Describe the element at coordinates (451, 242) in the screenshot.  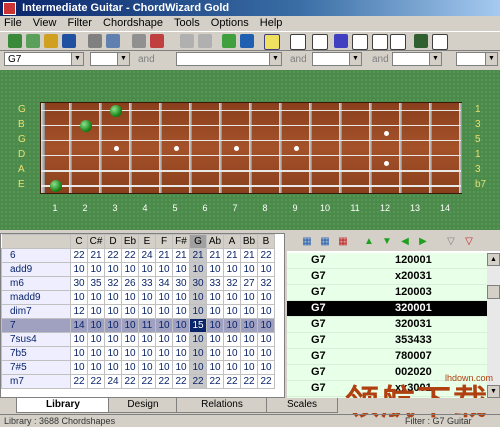
I see `filter-icon: ▽` at that location.